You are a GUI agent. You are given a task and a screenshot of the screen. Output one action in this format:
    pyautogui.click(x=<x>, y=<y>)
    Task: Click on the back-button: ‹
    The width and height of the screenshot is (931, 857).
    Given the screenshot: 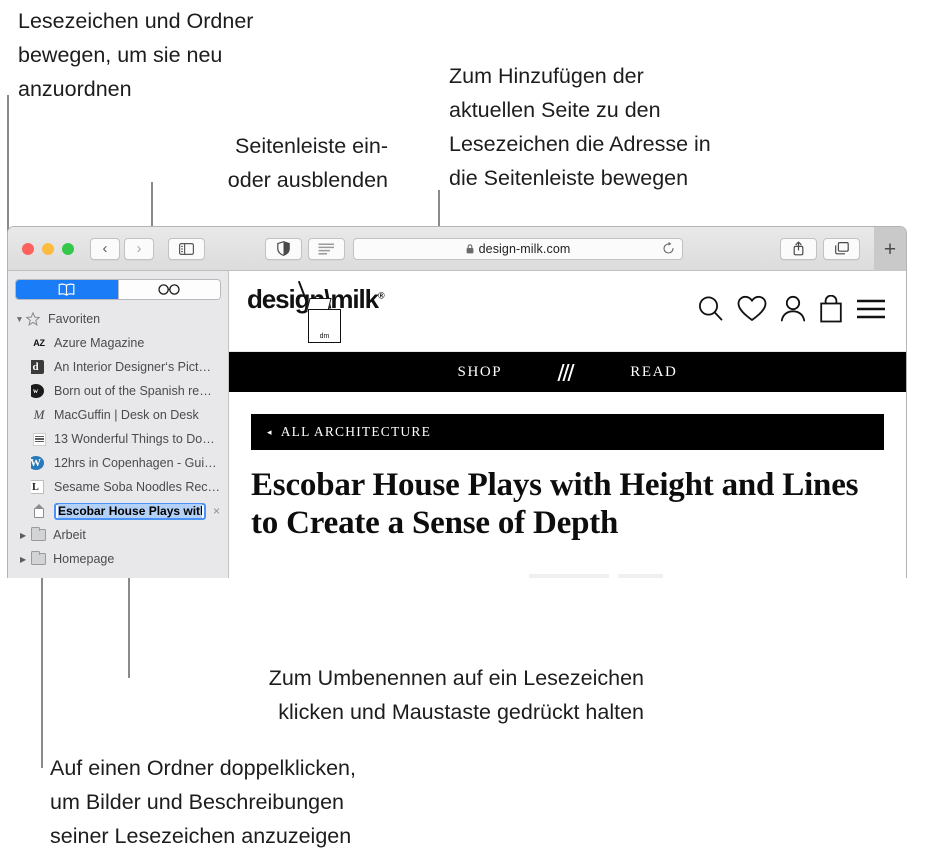 What is the action you would take?
    pyautogui.click(x=105, y=248)
    